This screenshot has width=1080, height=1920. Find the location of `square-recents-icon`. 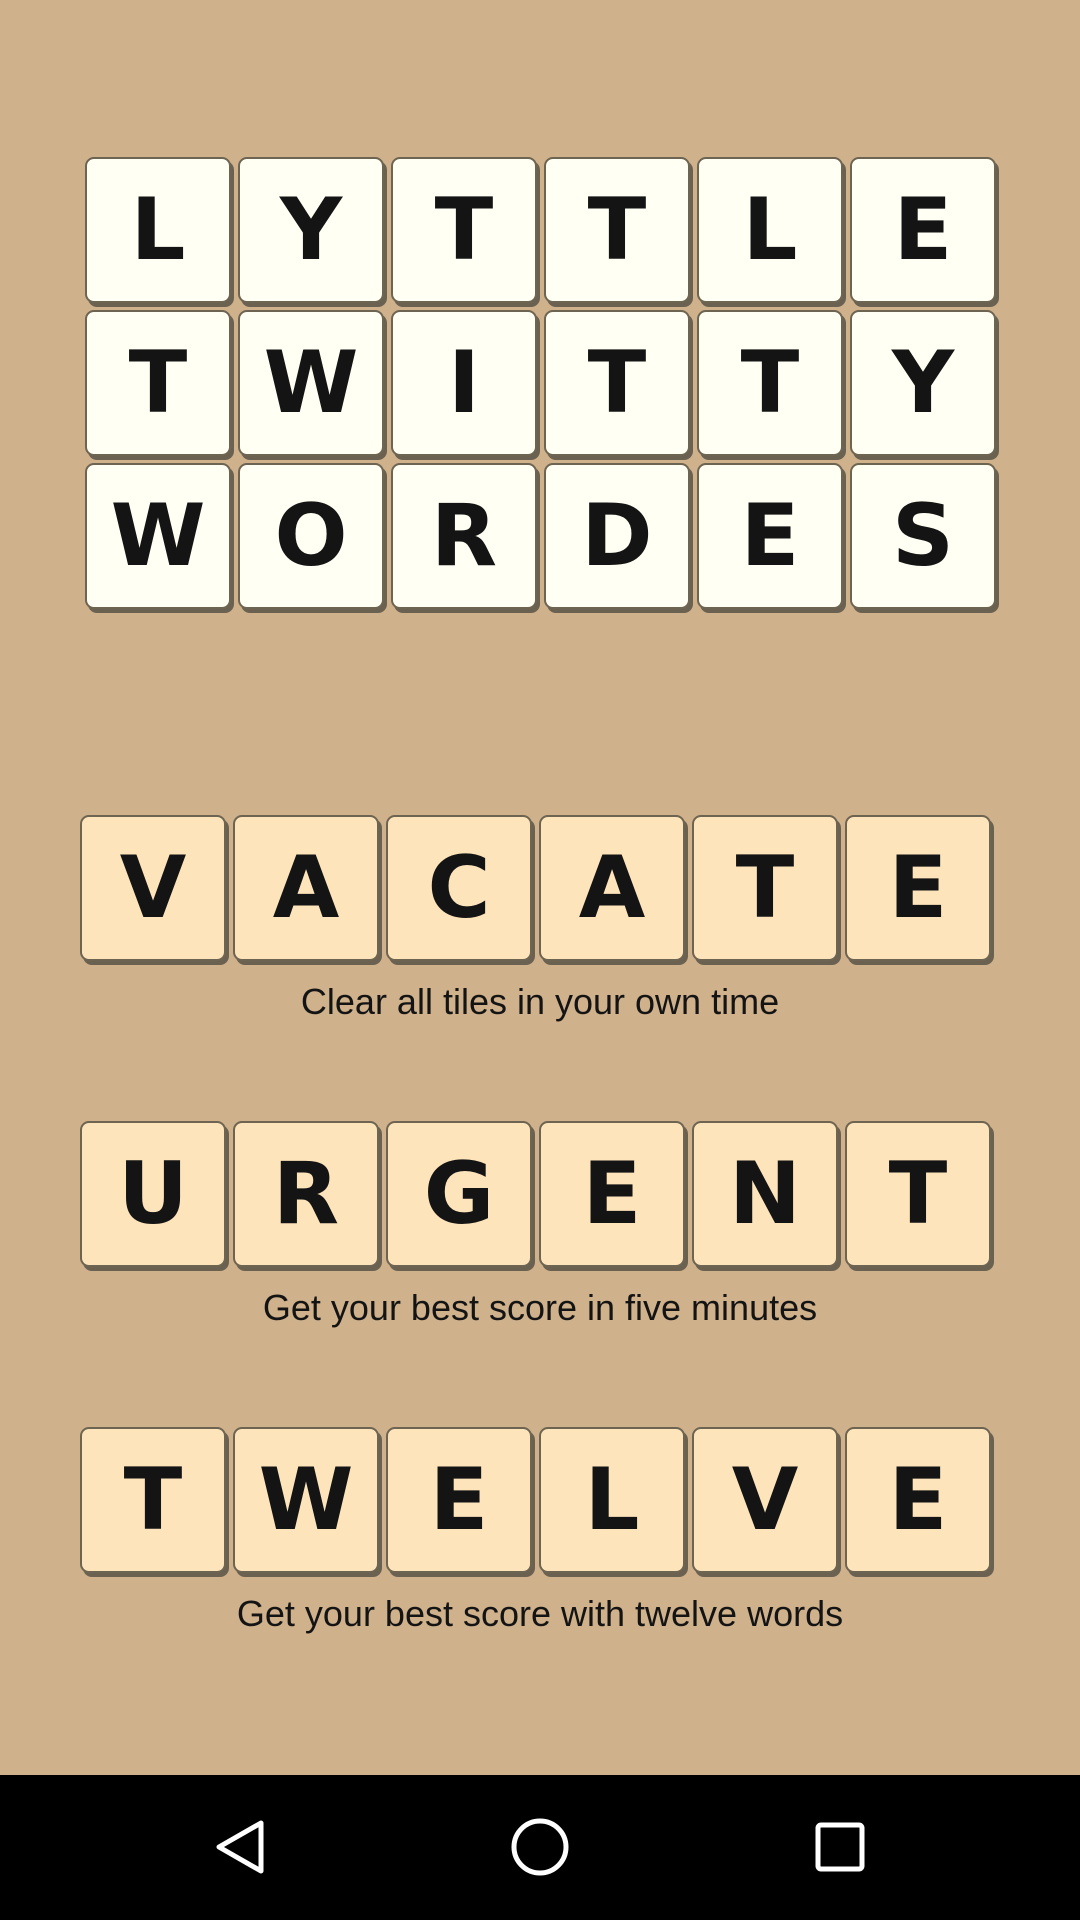

square-recents-icon is located at coordinates (840, 1847).